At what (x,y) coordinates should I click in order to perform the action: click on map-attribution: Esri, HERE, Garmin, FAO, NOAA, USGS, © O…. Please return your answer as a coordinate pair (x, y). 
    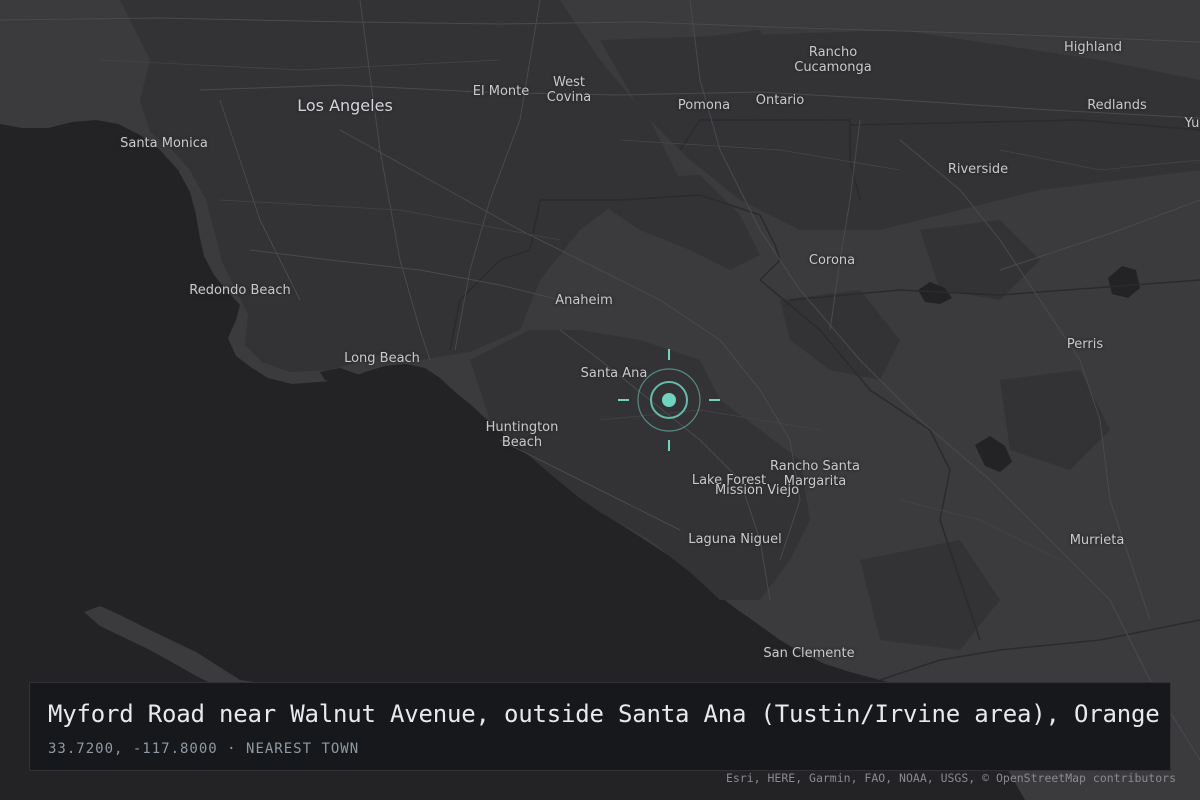
    Looking at the image, I should click on (950, 778).